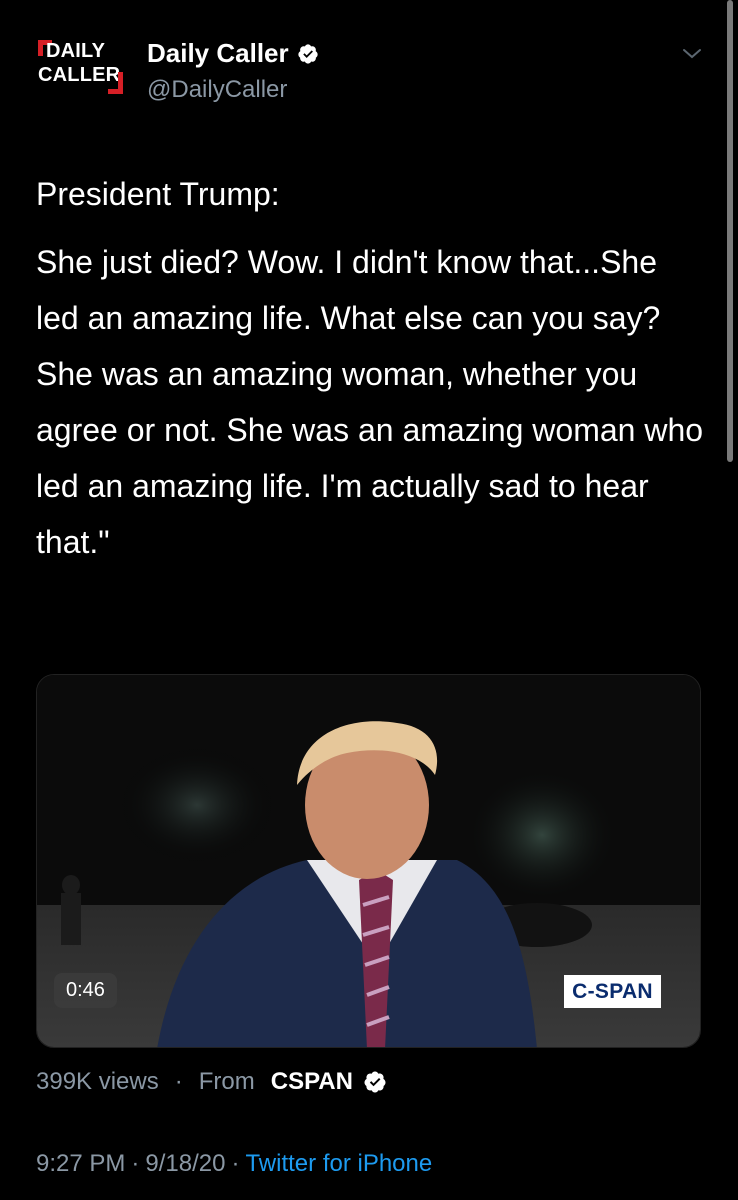  I want to click on video-duration-badge: 0:46, so click(85, 990).